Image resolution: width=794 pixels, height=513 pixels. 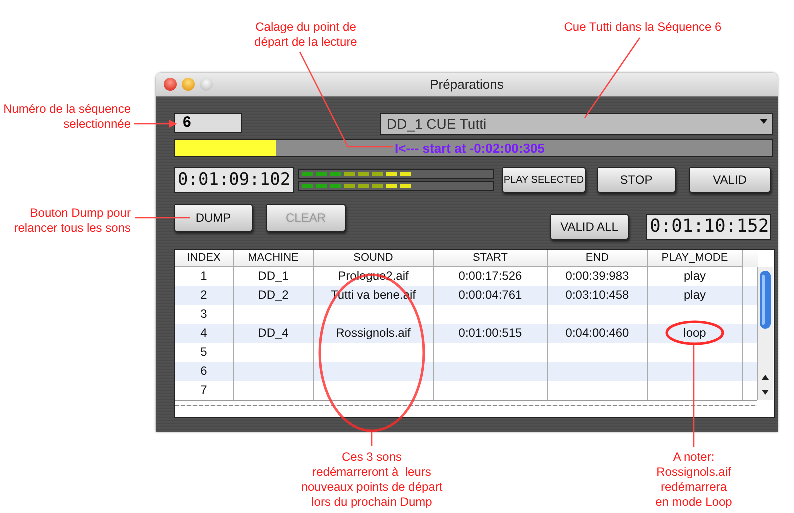 What do you see at coordinates (234, 180) in the screenshot?
I see `time-display: 0:01:09:102` at bounding box center [234, 180].